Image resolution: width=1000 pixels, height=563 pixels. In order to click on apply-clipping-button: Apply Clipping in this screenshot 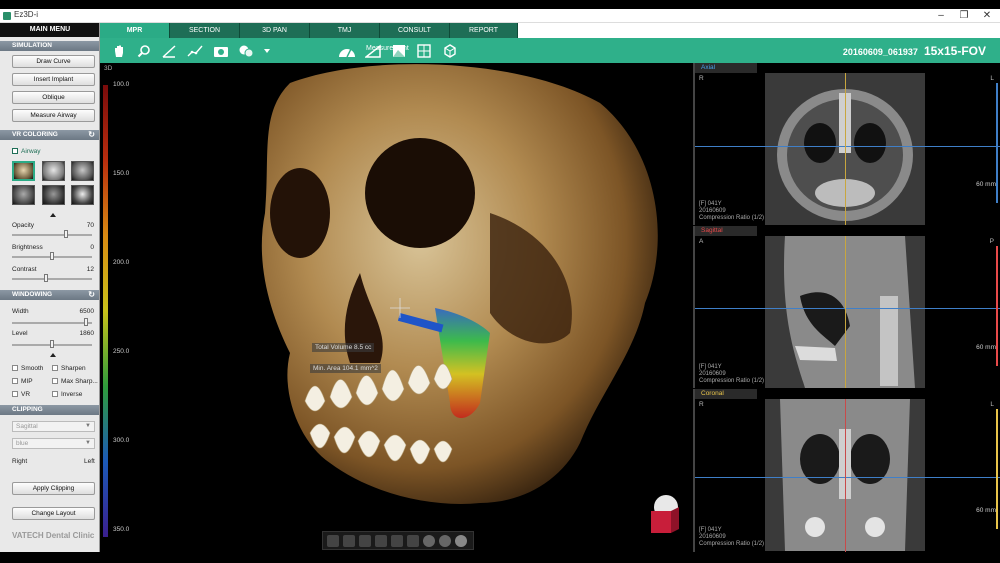, I will do `click(53, 488)`.